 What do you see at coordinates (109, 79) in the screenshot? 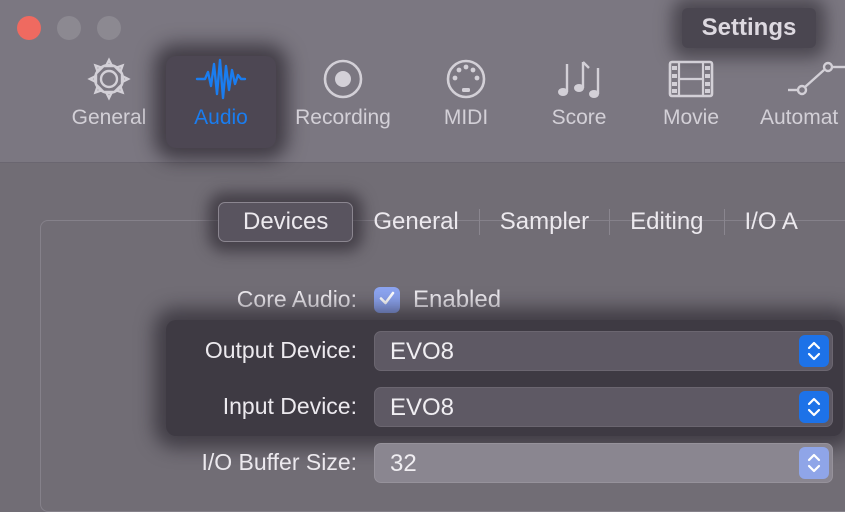
I see `gear-icon` at bounding box center [109, 79].